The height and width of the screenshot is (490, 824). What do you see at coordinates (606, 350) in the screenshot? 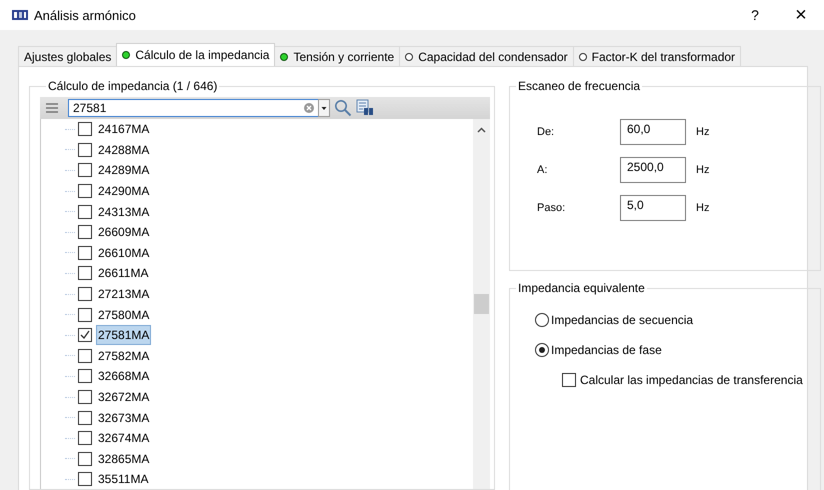
I see `radio-label: Impedancias de fase` at bounding box center [606, 350].